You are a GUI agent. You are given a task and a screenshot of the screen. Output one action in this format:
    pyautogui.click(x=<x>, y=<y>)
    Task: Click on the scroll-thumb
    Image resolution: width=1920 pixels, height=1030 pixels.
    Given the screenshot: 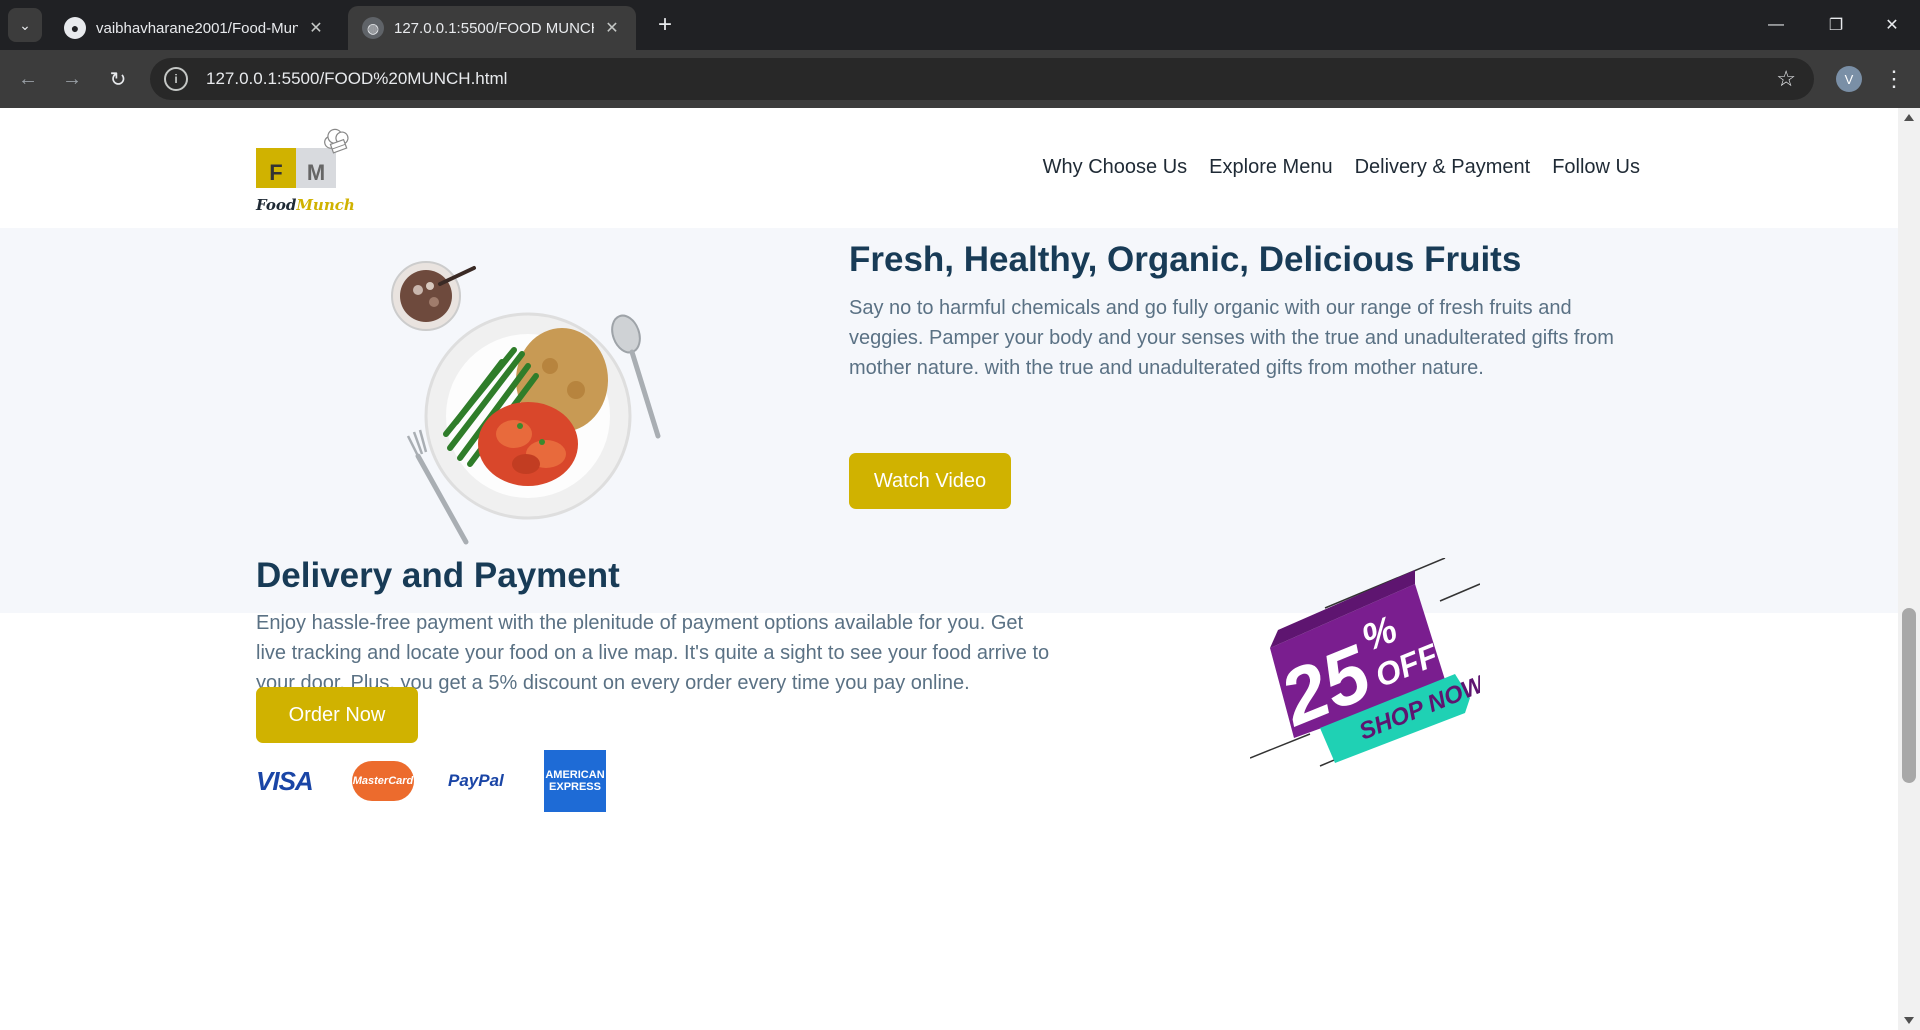 What is the action you would take?
    pyautogui.click(x=1909, y=695)
    